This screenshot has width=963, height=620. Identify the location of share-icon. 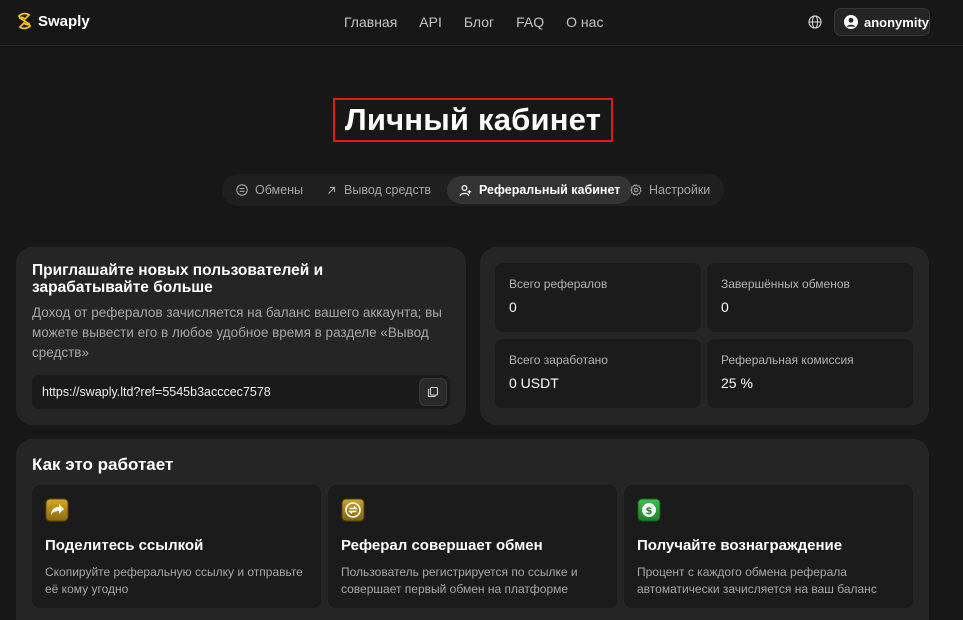
(57, 510).